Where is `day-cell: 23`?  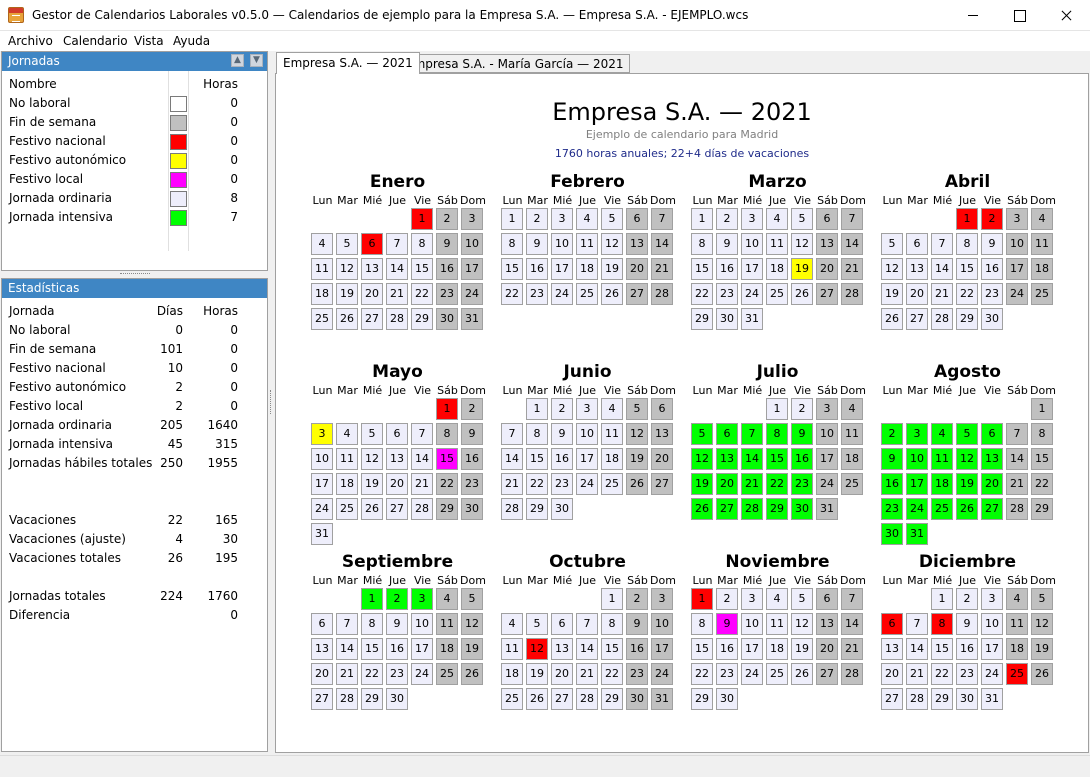 day-cell: 23 is located at coordinates (562, 484).